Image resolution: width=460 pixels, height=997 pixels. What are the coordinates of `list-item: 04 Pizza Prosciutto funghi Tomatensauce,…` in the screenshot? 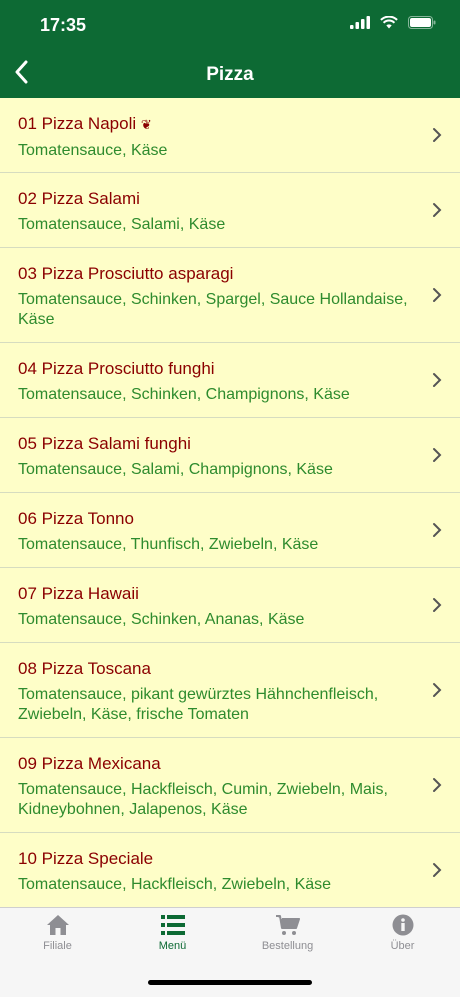 It's located at (230, 380).